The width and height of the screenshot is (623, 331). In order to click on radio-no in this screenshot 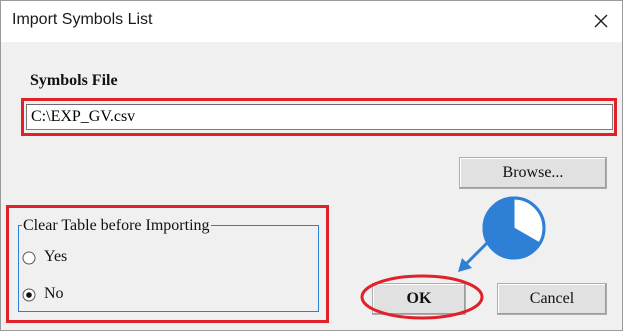, I will do `click(29, 294)`.